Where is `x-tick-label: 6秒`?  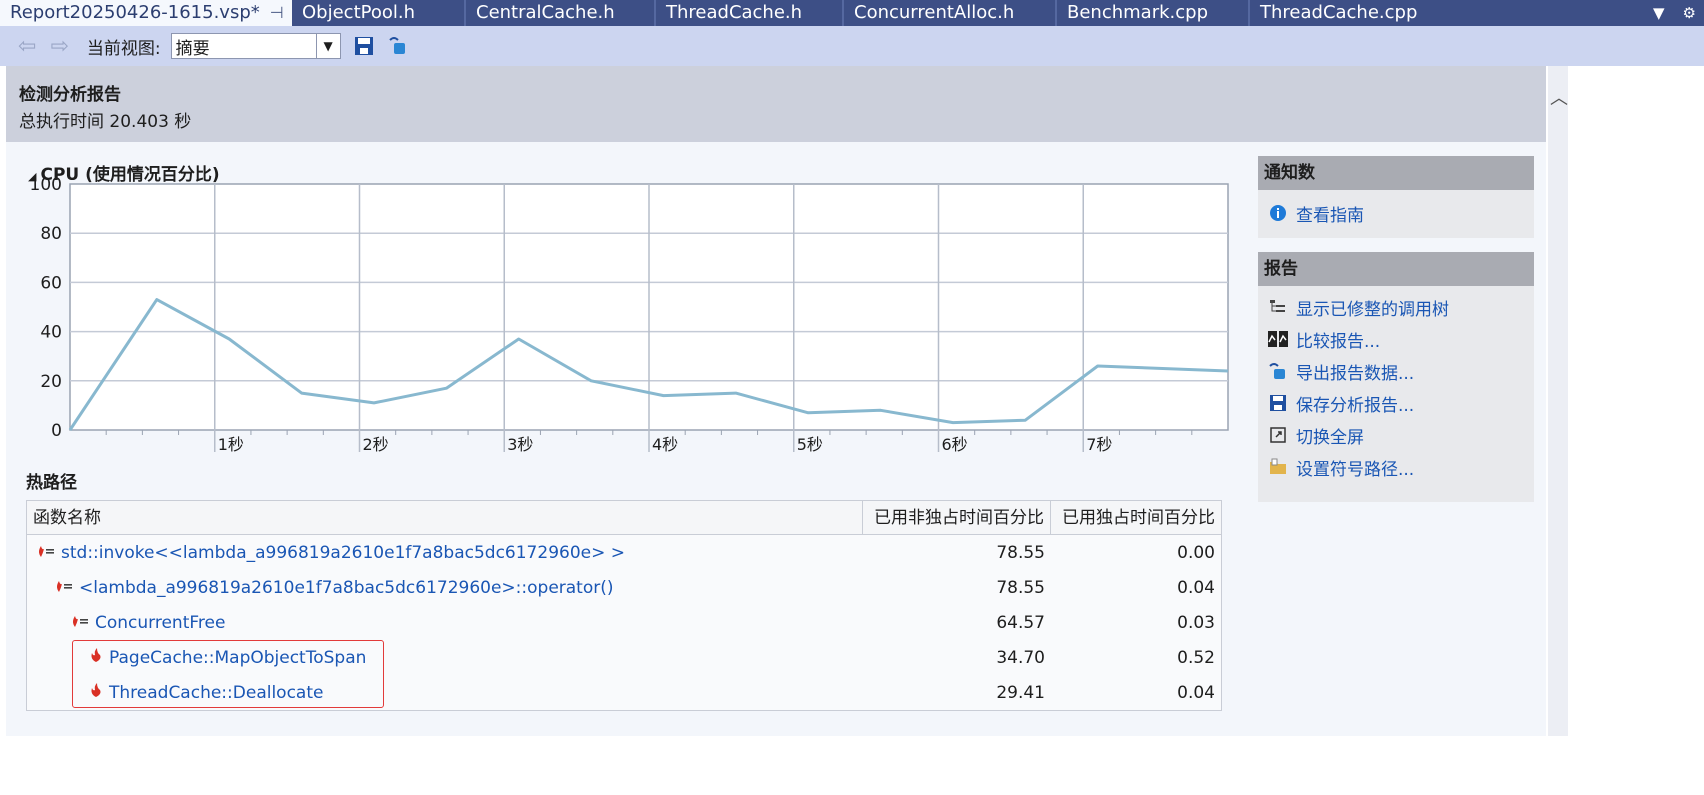
x-tick-label: 6秒 is located at coordinates (955, 444).